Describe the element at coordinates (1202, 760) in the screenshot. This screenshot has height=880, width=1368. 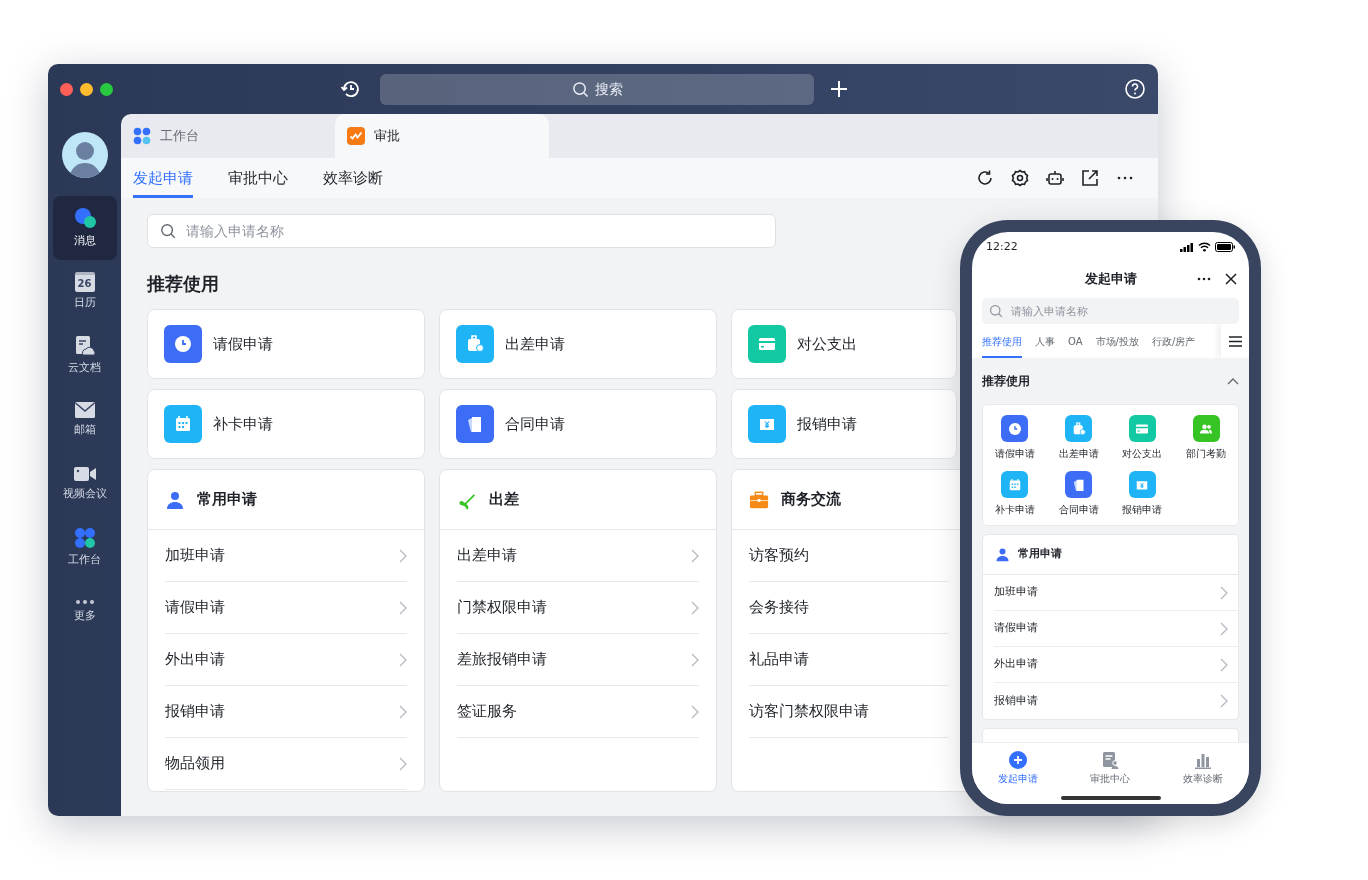
I see `bar-chart-icon` at that location.